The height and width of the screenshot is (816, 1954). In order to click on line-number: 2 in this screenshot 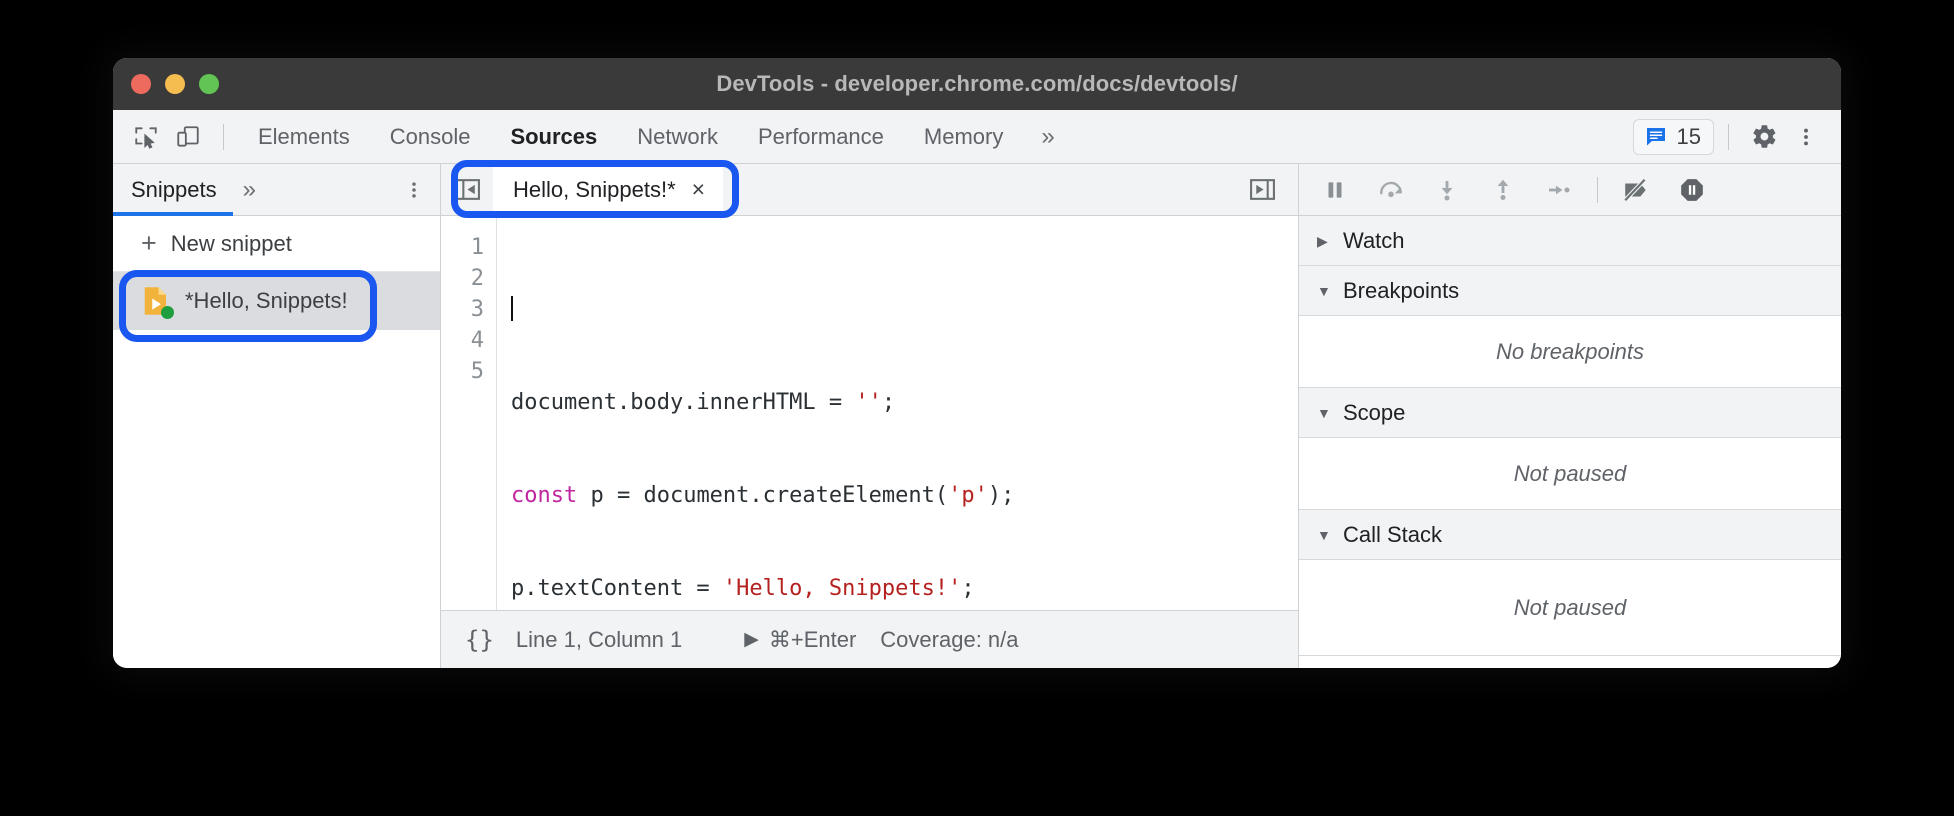, I will do `click(477, 278)`.